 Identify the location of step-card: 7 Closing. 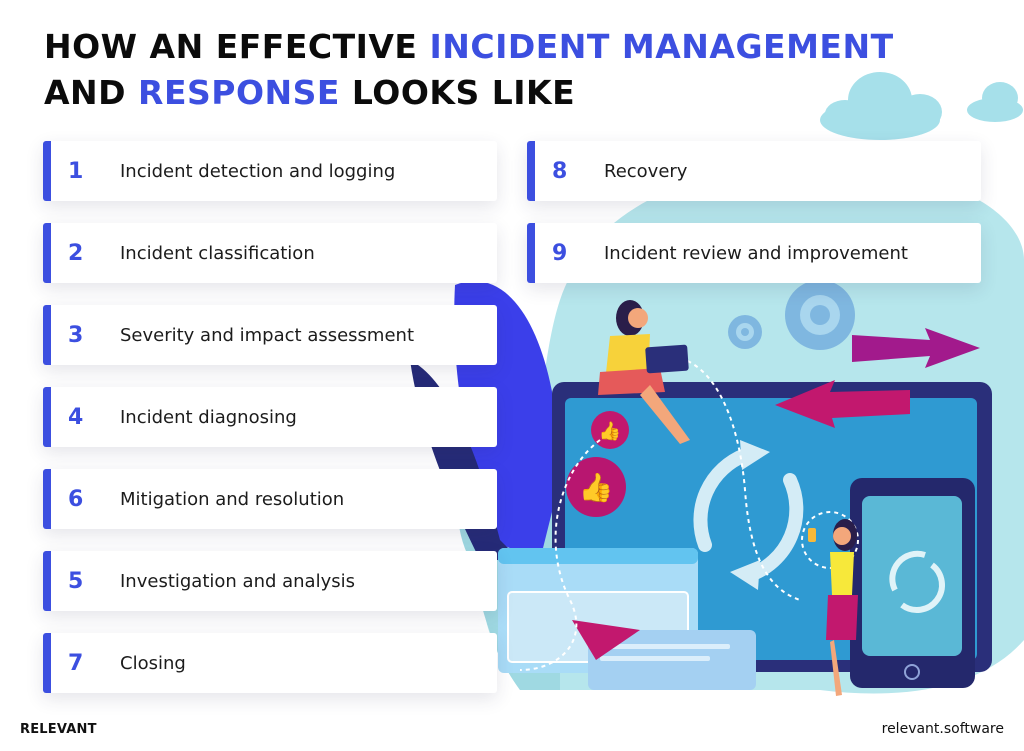
(270, 663).